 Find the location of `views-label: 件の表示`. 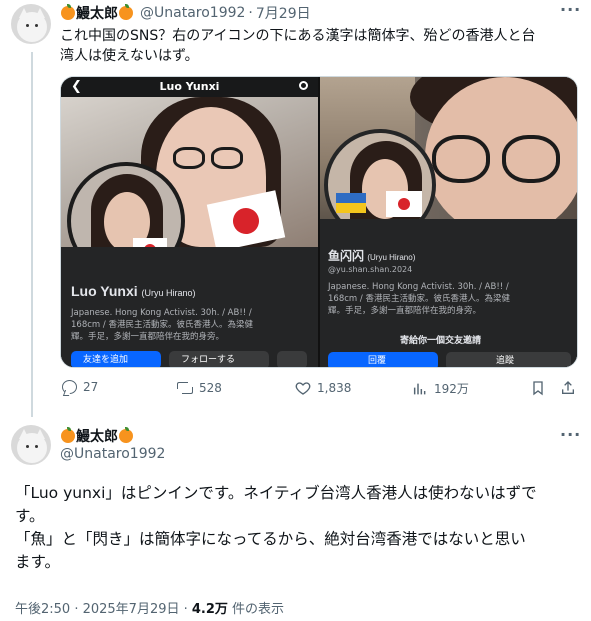

views-label: 件の表示 is located at coordinates (256, 609).